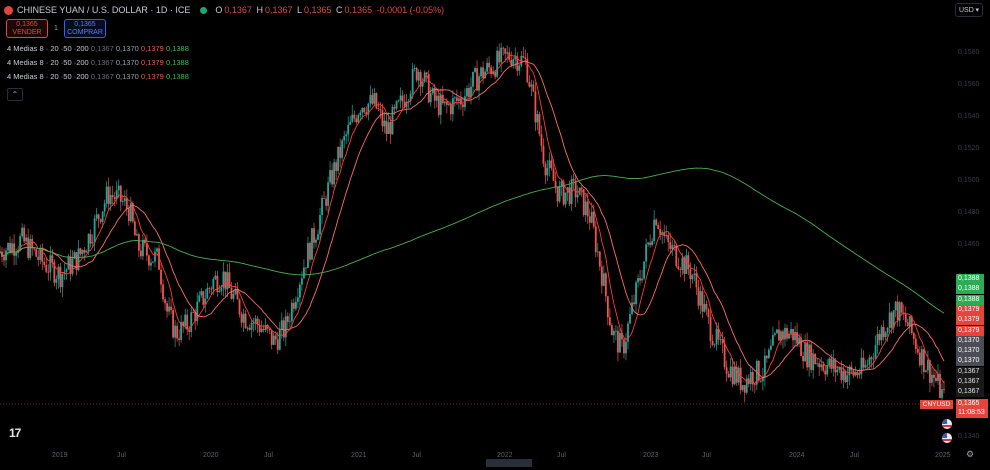  Describe the element at coordinates (15, 433) in the screenshot. I see `tradingview-logo-icon: 17` at that location.